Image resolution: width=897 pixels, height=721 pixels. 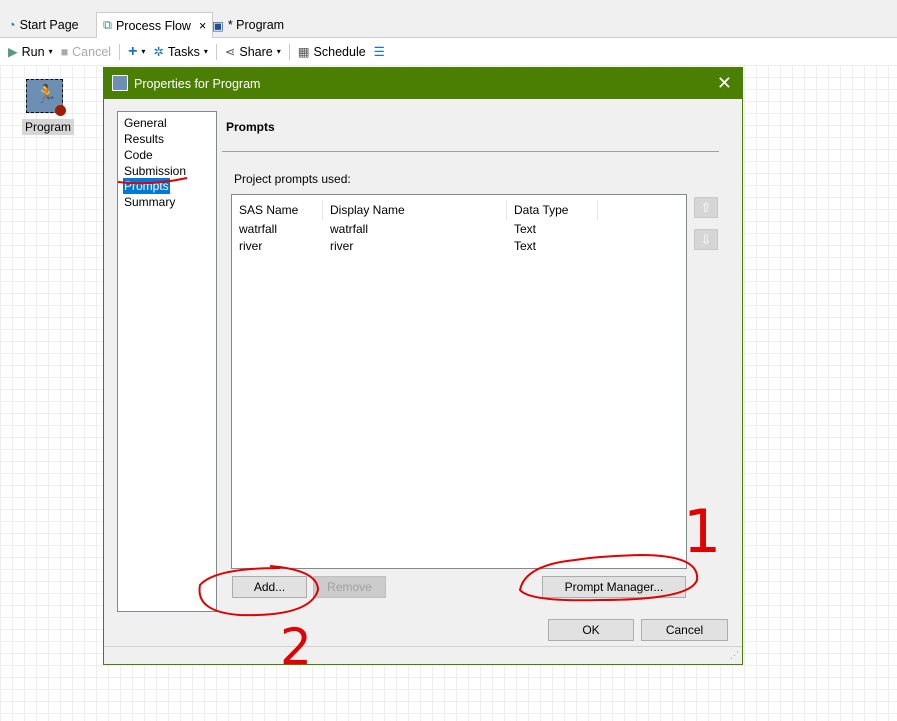 What do you see at coordinates (43, 25) in the screenshot?
I see `tab-start-page: ◔ Start Page` at bounding box center [43, 25].